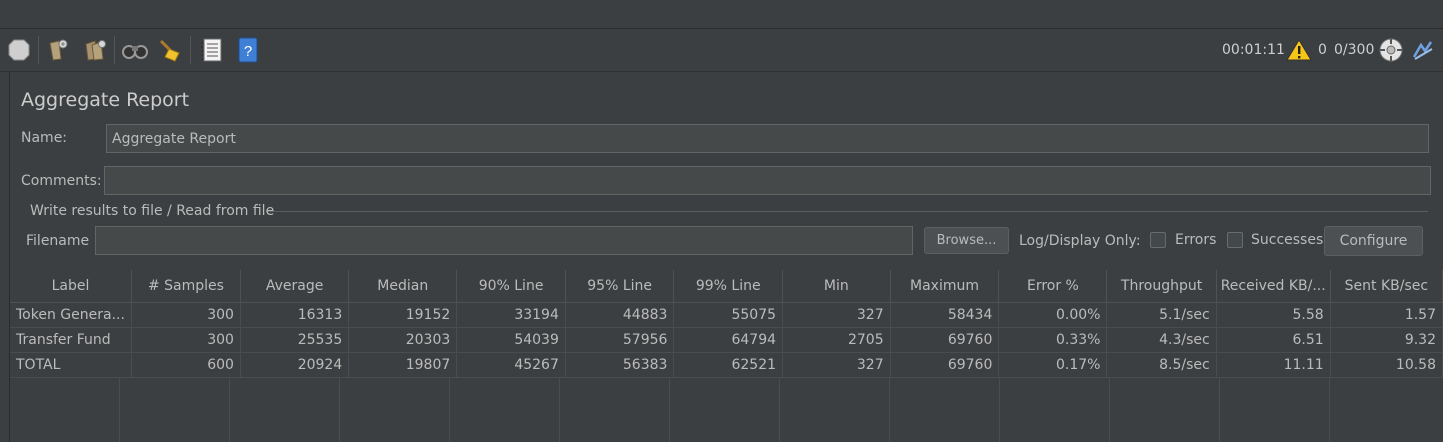 The image size is (1443, 442). What do you see at coordinates (1273, 340) in the screenshot?
I see `table-cell: 6.51` at bounding box center [1273, 340].